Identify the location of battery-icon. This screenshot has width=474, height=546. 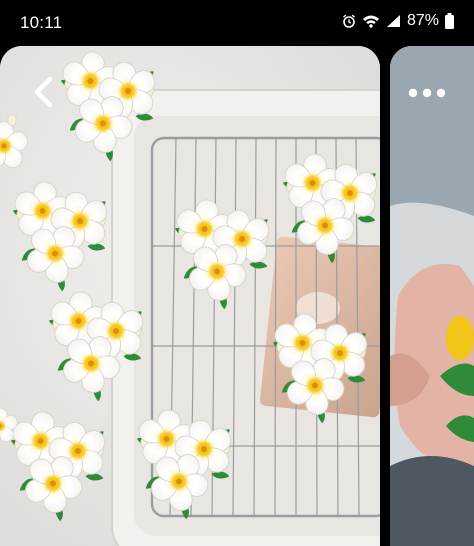
(449, 21).